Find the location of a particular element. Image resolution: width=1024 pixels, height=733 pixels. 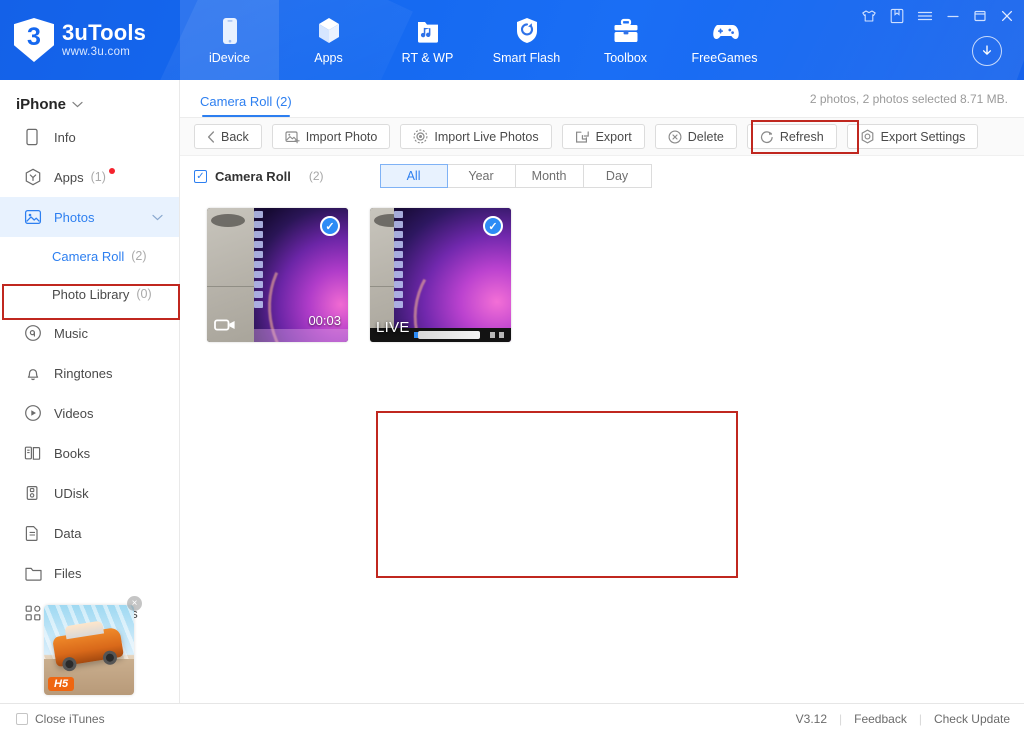

promo-close-icon: × is located at coordinates (134, 603).